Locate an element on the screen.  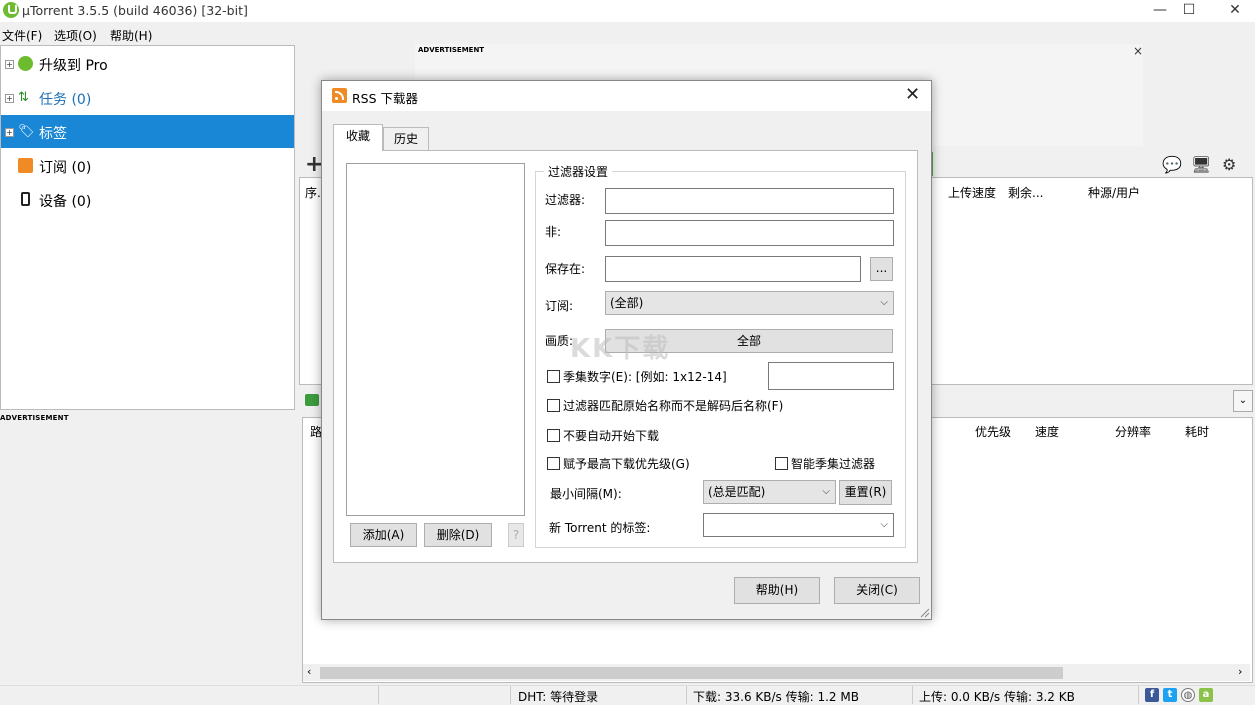
upgrade-icon is located at coordinates (25, 63).